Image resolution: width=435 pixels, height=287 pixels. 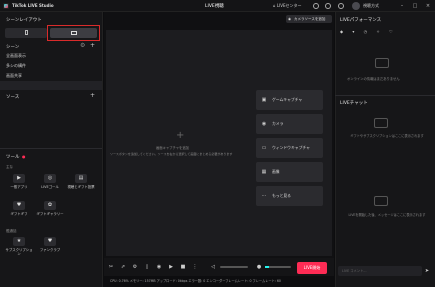 What do you see at coordinates (172, 148) in the screenshot?
I see `add-source-title: 画面キャプチャを追加` at bounding box center [172, 148].